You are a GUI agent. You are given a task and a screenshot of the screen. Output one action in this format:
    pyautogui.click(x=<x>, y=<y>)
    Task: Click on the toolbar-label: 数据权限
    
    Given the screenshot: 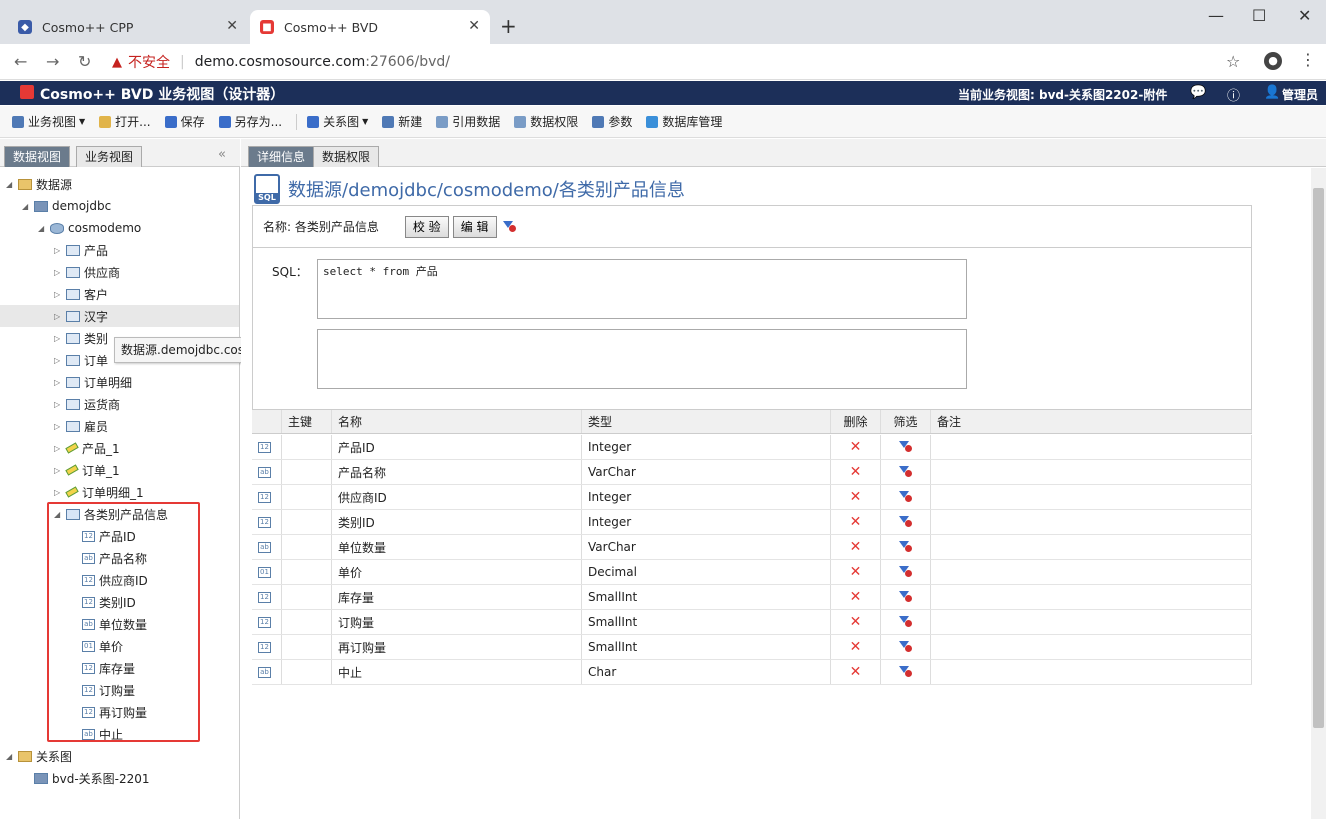 What is the action you would take?
    pyautogui.click(x=554, y=122)
    